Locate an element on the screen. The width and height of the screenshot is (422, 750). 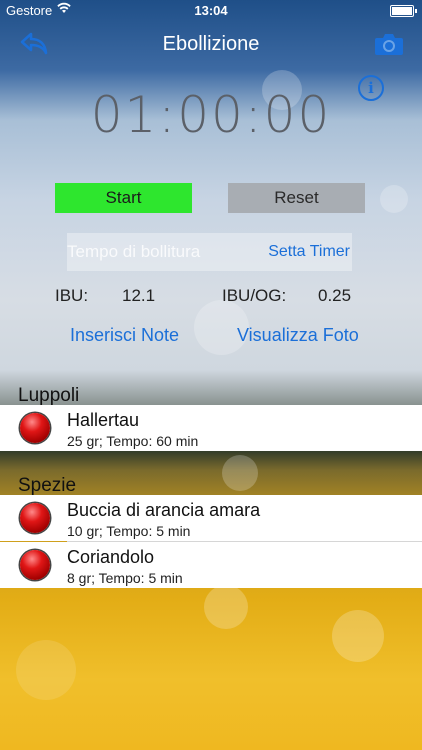
section-title: Spezie is located at coordinates (47, 485).